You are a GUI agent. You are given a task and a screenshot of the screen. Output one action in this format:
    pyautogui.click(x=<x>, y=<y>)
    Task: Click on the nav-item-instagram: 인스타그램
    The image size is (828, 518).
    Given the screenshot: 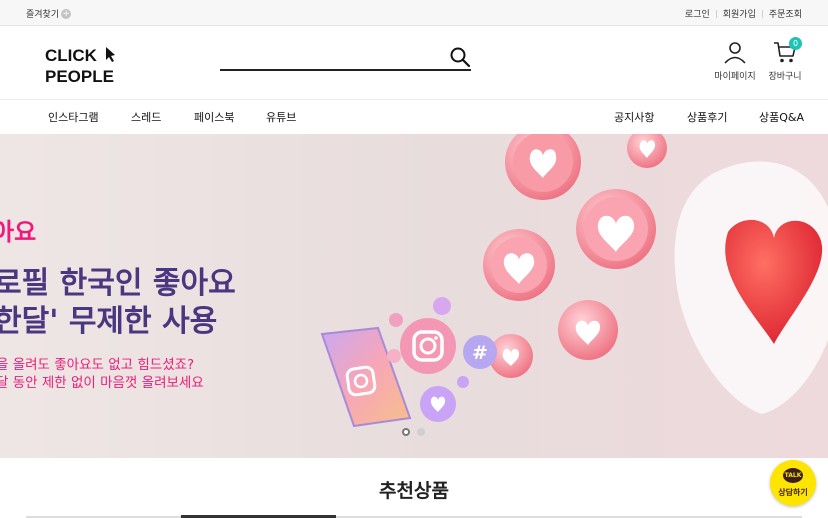 What is the action you would take?
    pyautogui.click(x=73, y=117)
    